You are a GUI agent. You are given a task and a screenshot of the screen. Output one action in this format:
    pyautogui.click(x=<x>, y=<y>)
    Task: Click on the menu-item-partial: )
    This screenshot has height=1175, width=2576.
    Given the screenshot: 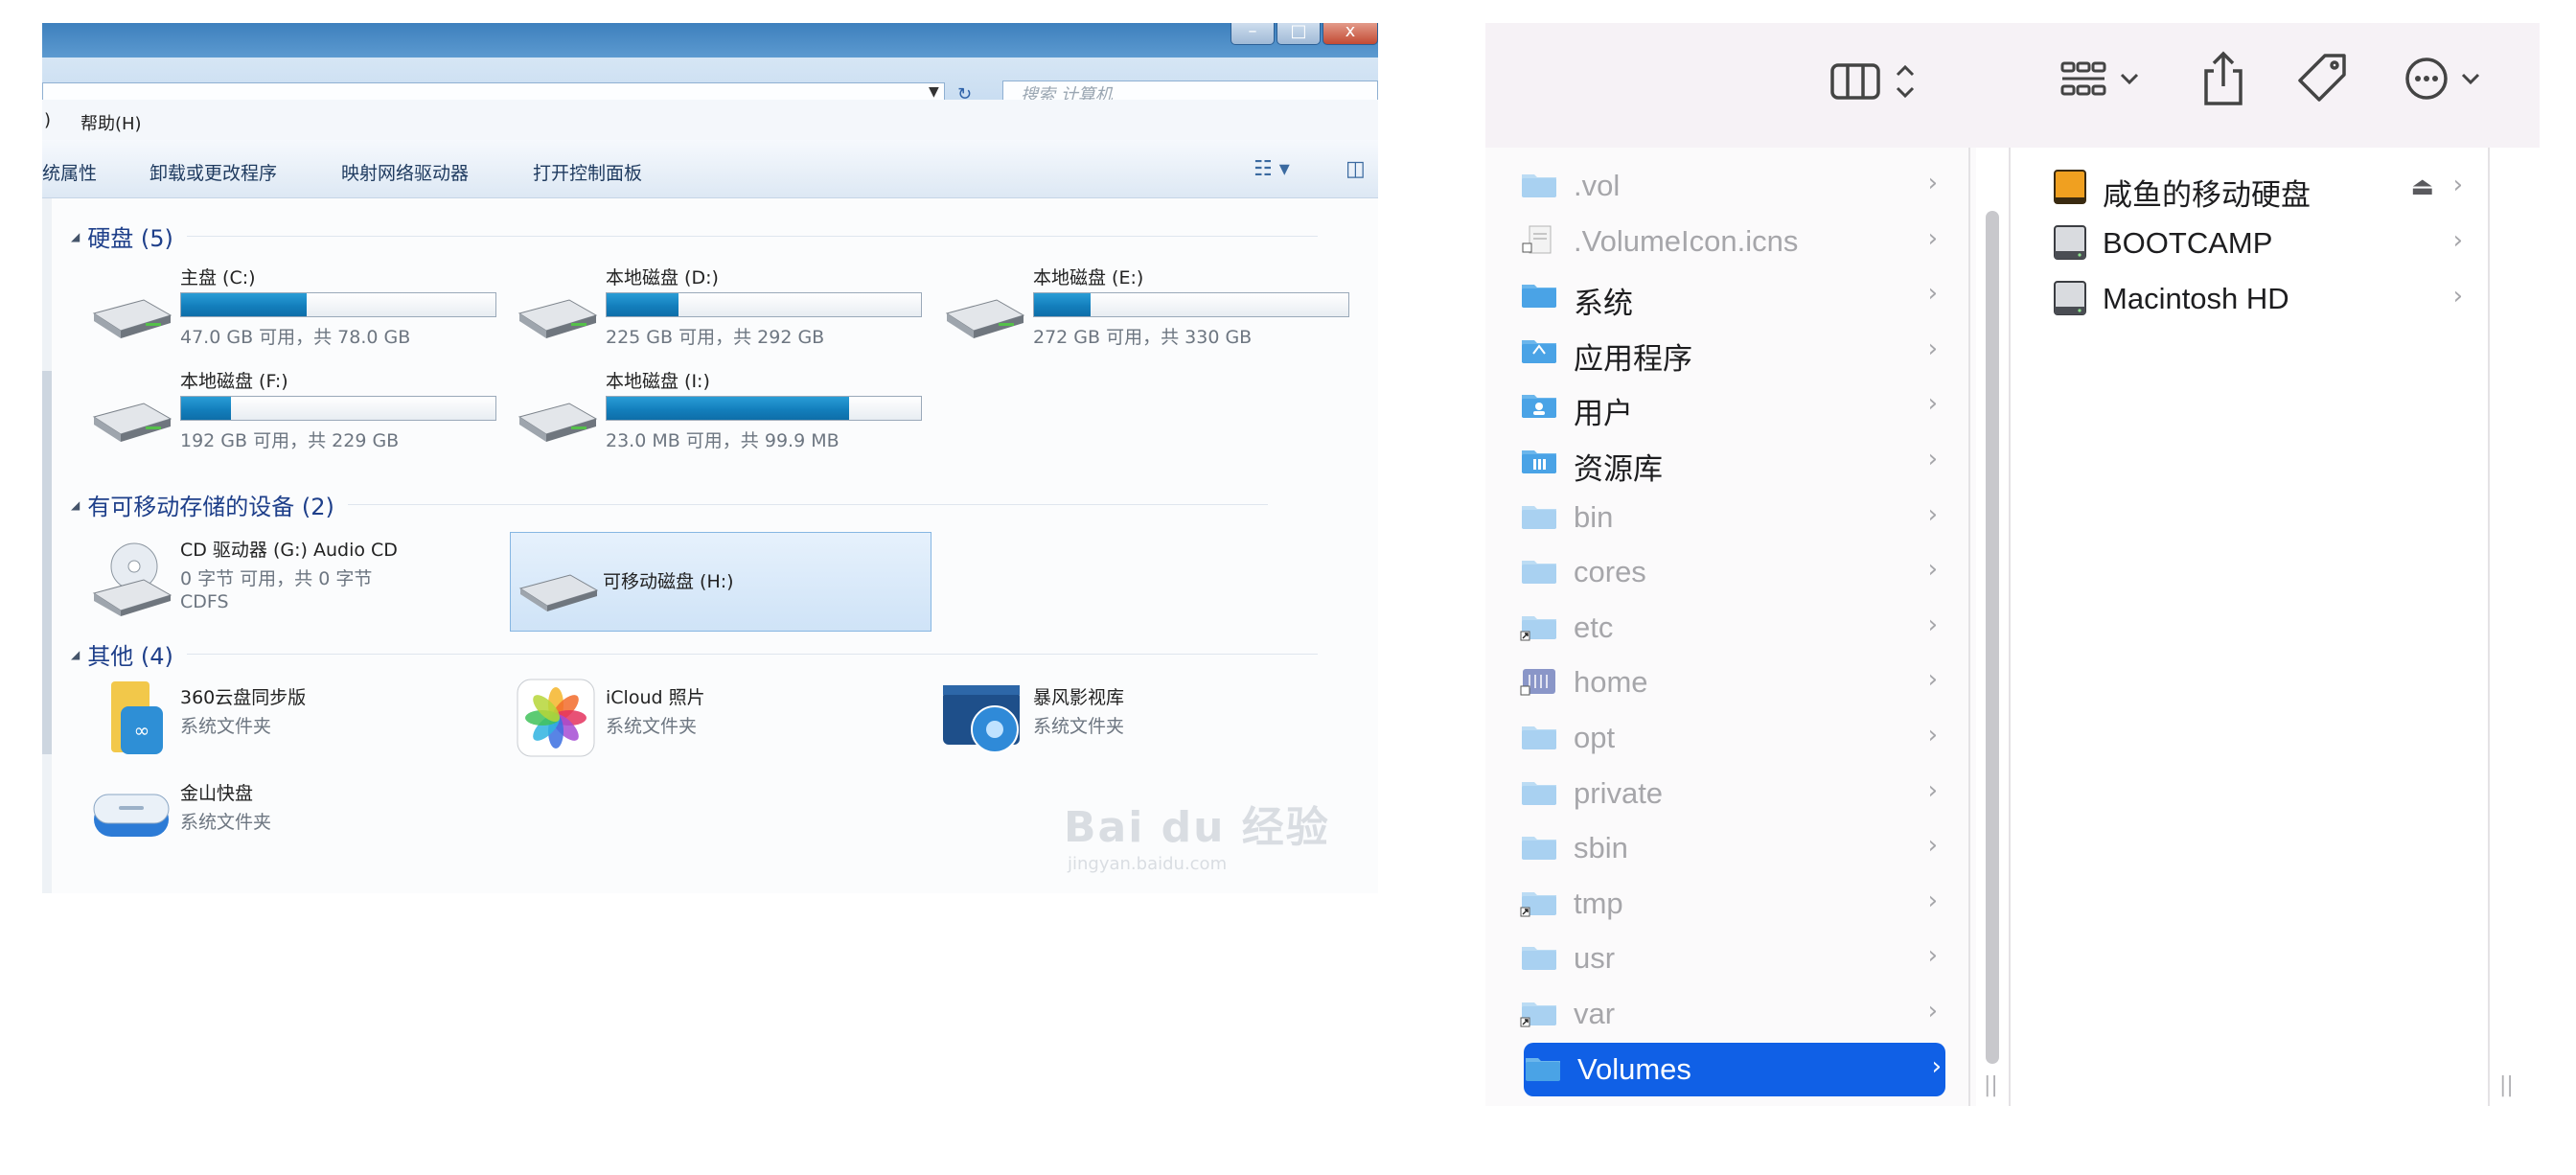 What is the action you would take?
    pyautogui.click(x=47, y=120)
    